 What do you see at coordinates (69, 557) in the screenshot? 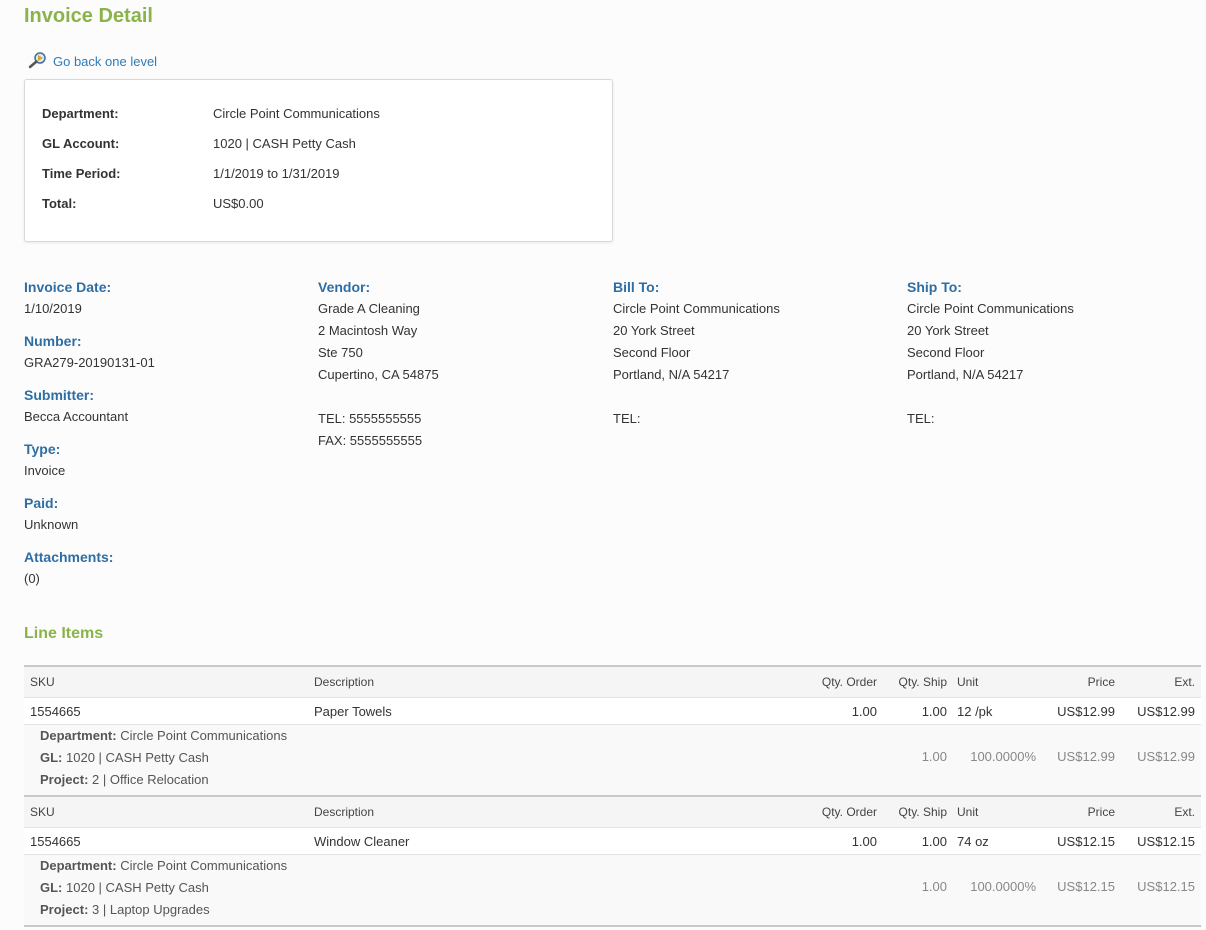
I see `attachments-label: Attachments:` at bounding box center [69, 557].